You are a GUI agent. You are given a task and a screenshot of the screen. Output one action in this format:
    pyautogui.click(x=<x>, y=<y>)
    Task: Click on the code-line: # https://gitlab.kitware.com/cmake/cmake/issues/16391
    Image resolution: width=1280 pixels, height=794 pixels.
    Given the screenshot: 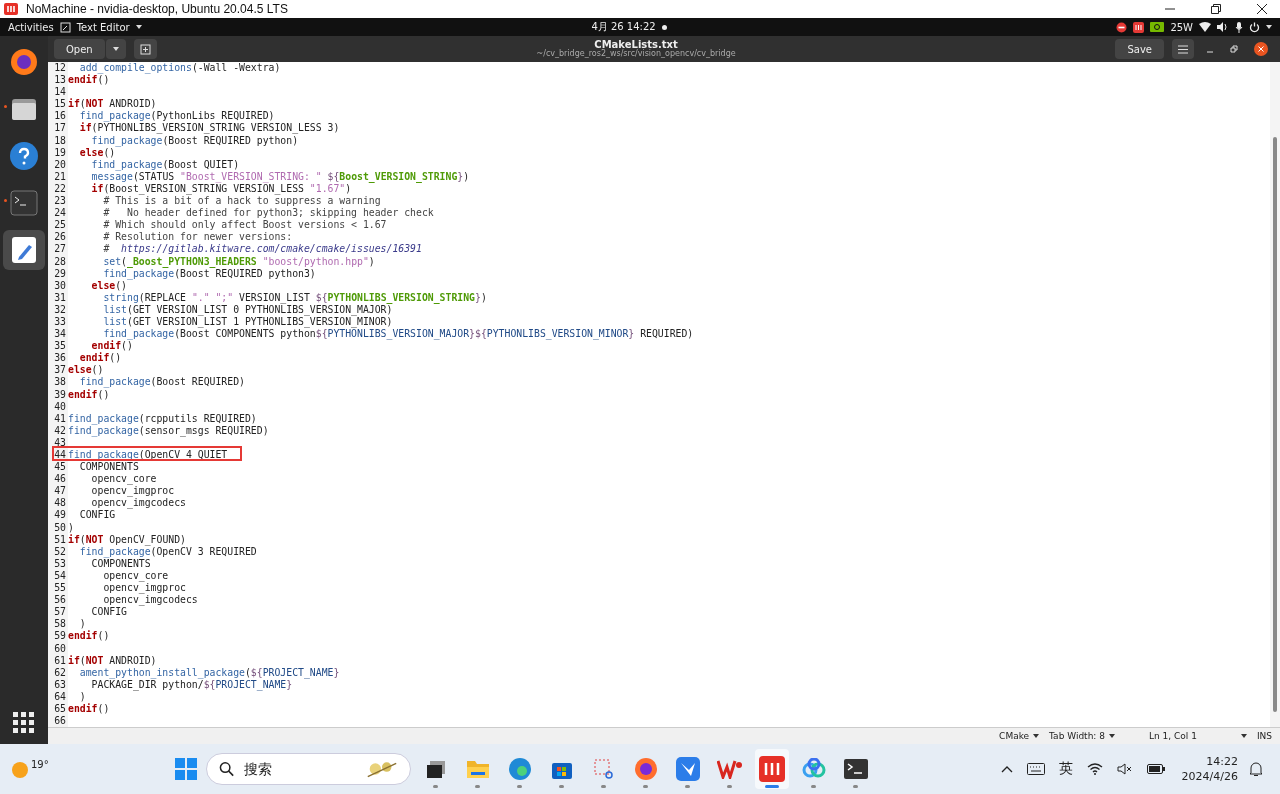 What is the action you would take?
    pyautogui.click(x=262, y=249)
    